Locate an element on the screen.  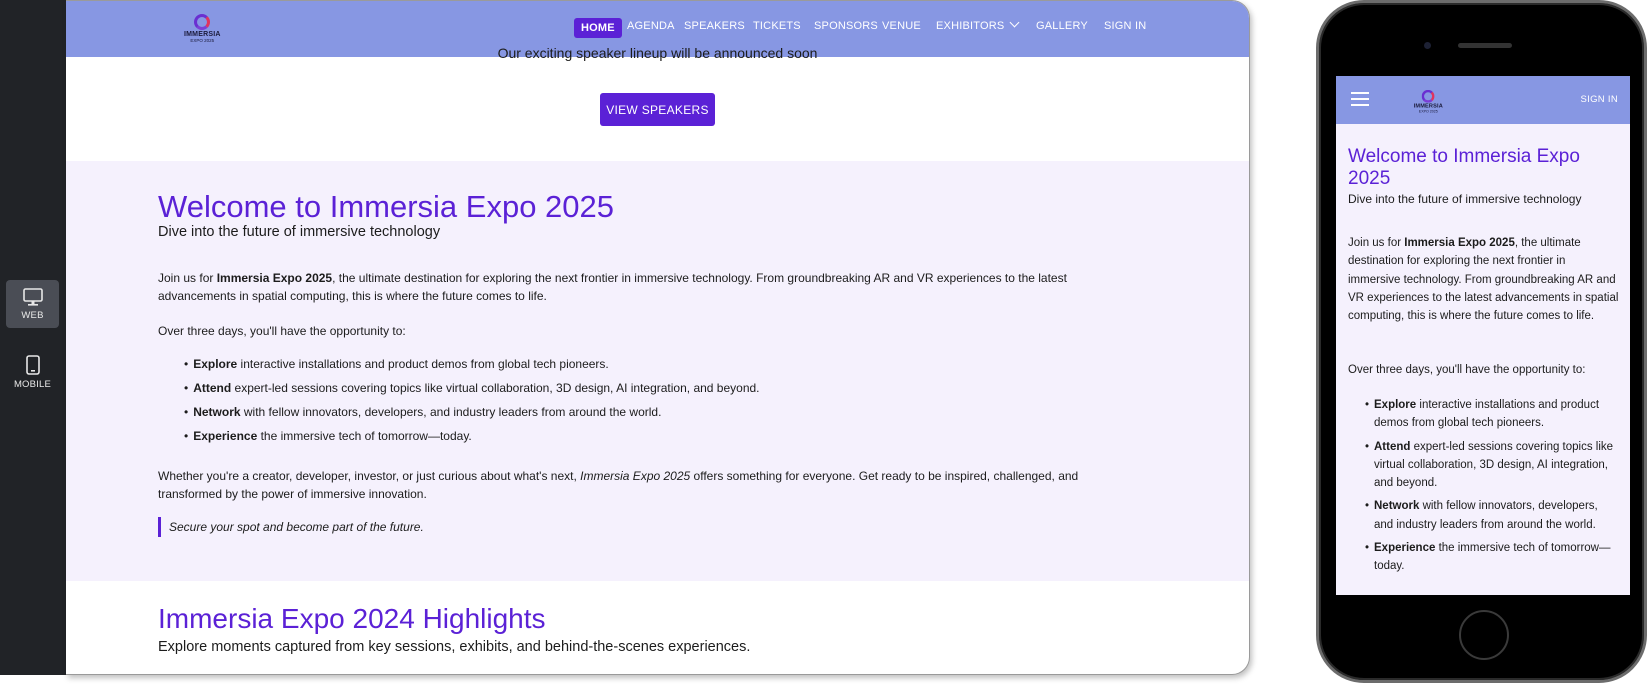
speaker-grille is located at coordinates (1485, 45).